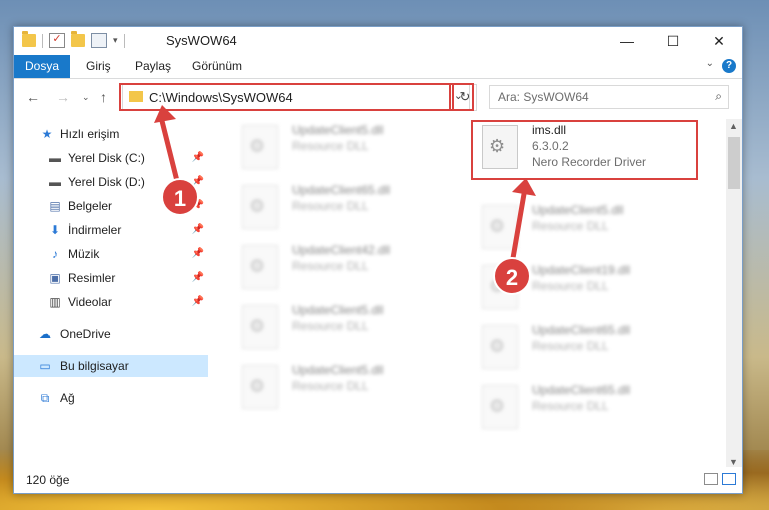  I want to click on sidebar-item-onedrive: ☁ OneDrive, so click(111, 334).